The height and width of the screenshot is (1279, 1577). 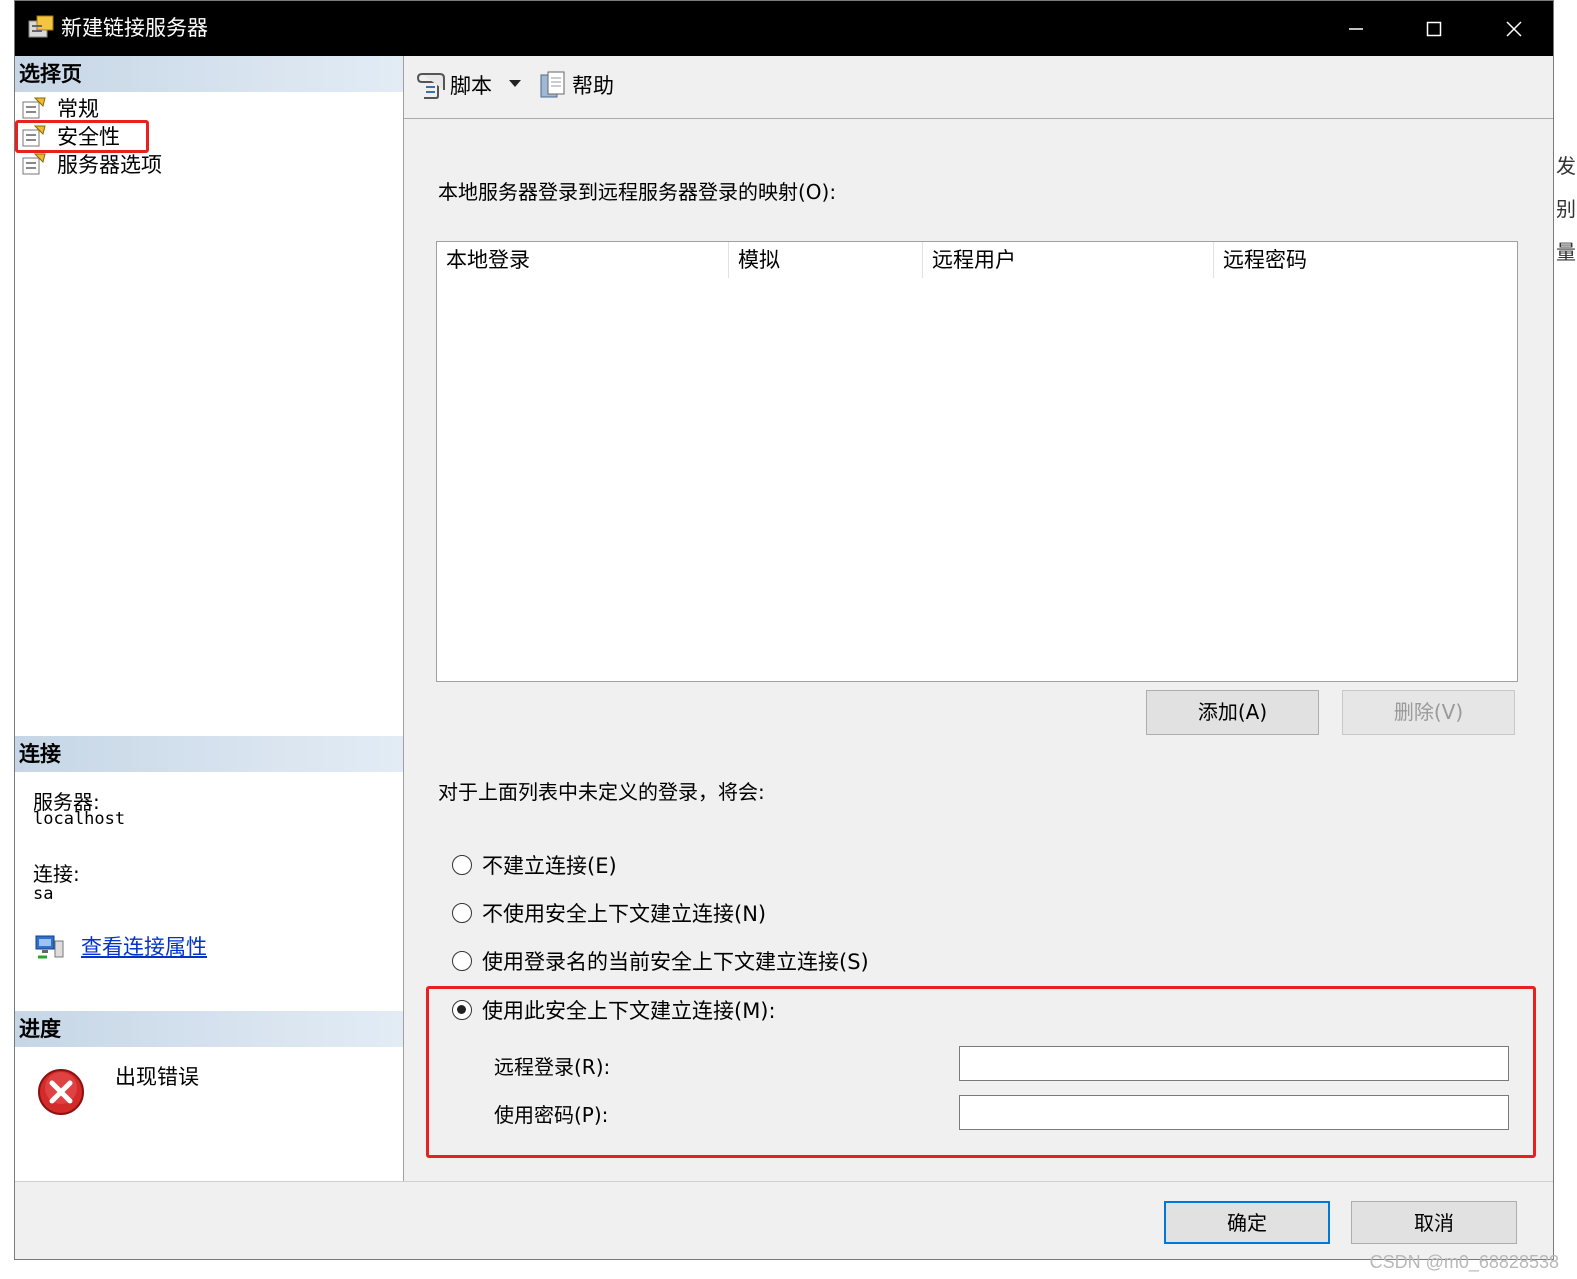 What do you see at coordinates (43, 894) in the screenshot?
I see `connection-value: sa` at bounding box center [43, 894].